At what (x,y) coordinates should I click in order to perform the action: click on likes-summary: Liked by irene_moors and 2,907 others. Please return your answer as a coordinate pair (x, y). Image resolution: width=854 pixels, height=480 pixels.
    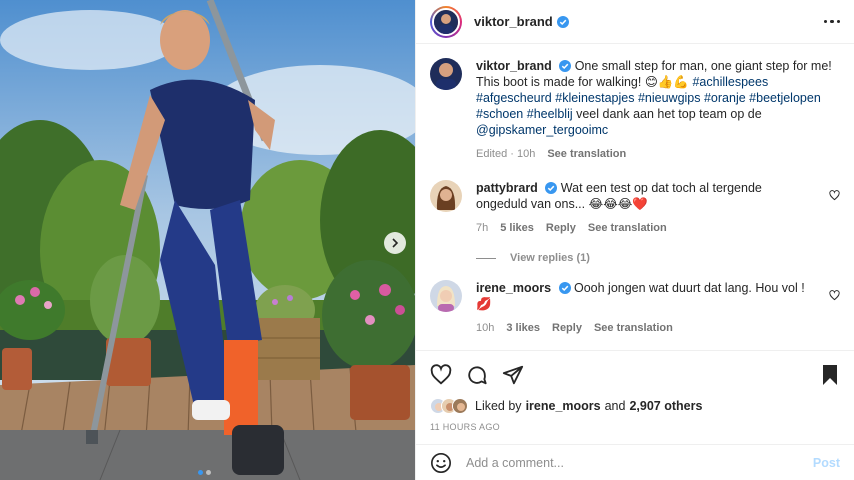
    Looking at the image, I should click on (635, 406).